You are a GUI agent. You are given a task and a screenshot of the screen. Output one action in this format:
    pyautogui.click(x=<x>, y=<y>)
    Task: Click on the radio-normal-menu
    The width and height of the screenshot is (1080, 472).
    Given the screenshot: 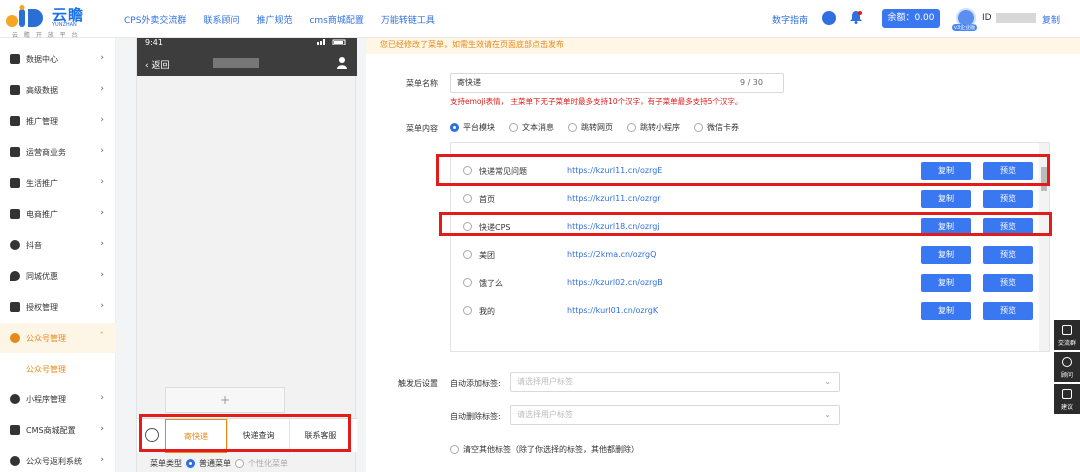 What is the action you would take?
    pyautogui.click(x=190, y=463)
    